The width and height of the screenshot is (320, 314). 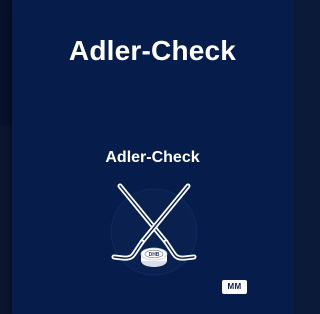 I want to click on mm-badge: MM, so click(x=234, y=287).